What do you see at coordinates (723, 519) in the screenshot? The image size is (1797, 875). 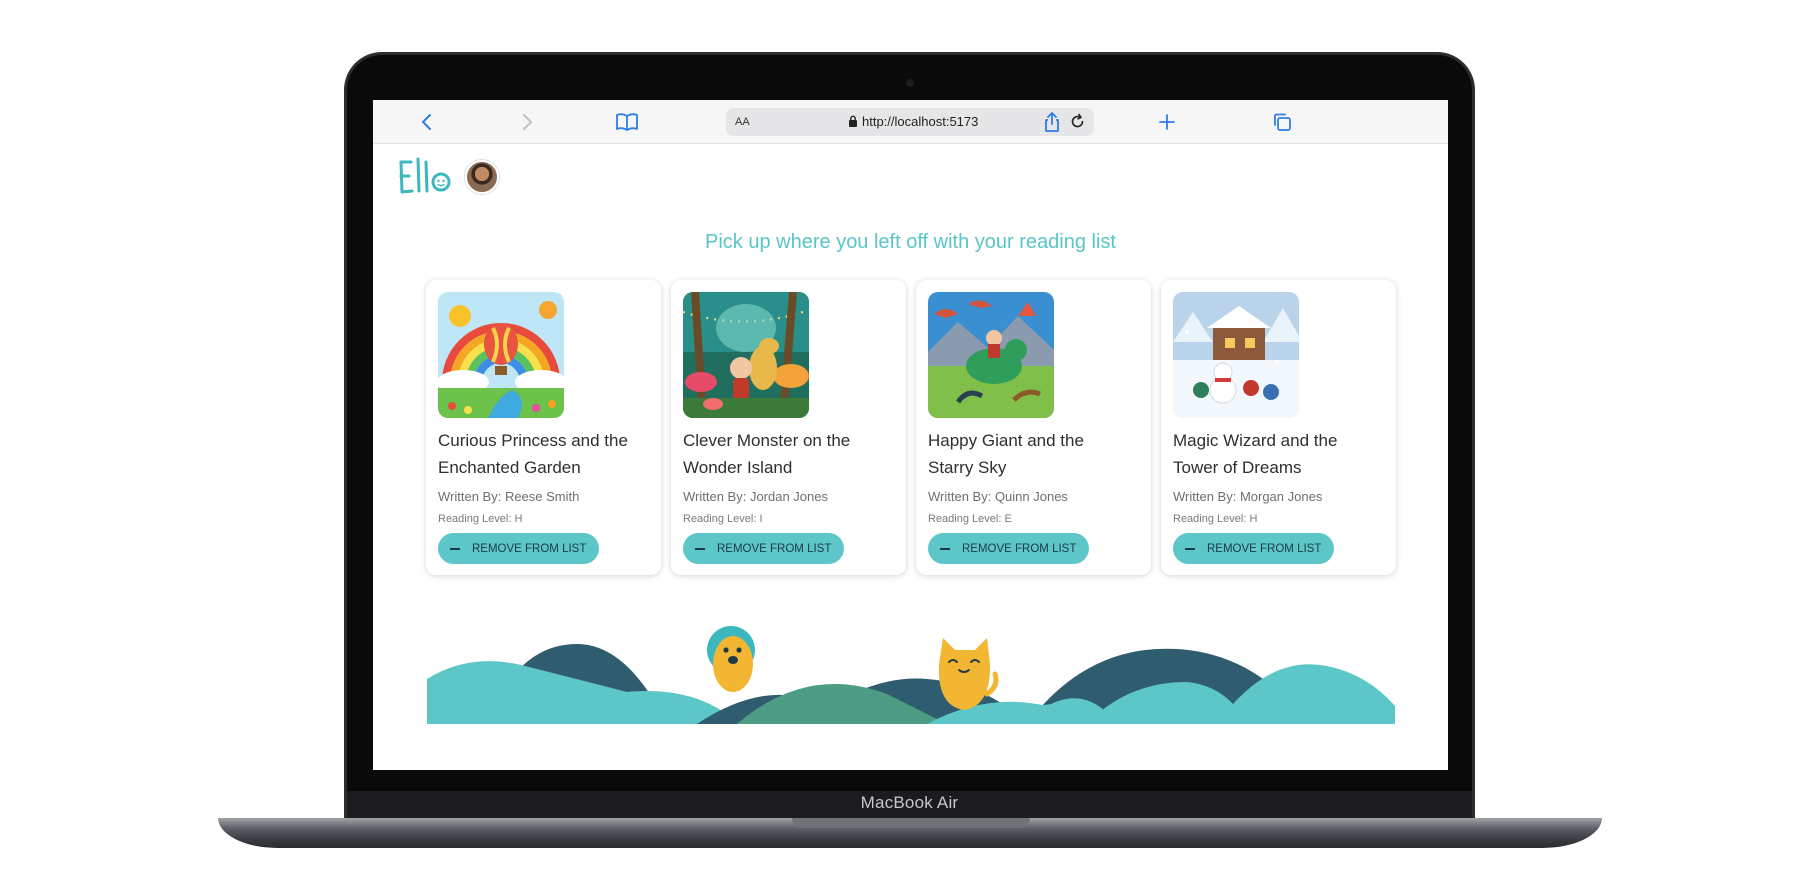 I see `reading-level: Reading Level: I` at bounding box center [723, 519].